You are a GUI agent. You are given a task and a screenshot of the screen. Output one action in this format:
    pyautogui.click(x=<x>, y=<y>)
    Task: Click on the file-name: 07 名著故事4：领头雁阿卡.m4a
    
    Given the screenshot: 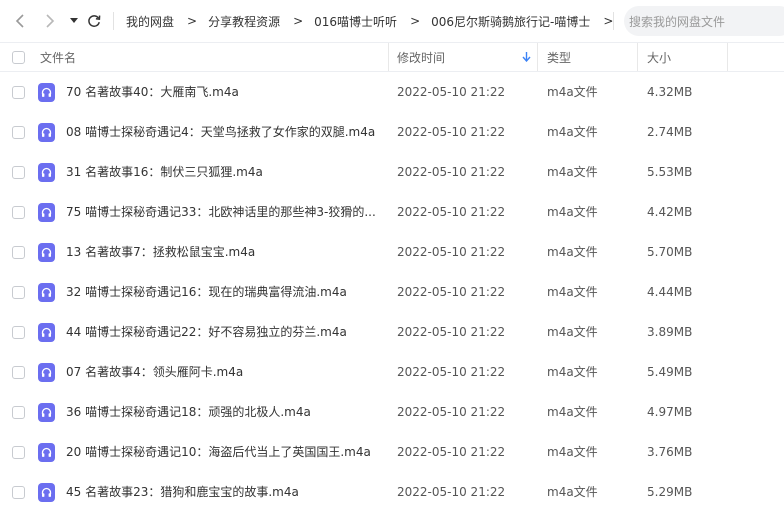 What is the action you would take?
    pyautogui.click(x=154, y=372)
    